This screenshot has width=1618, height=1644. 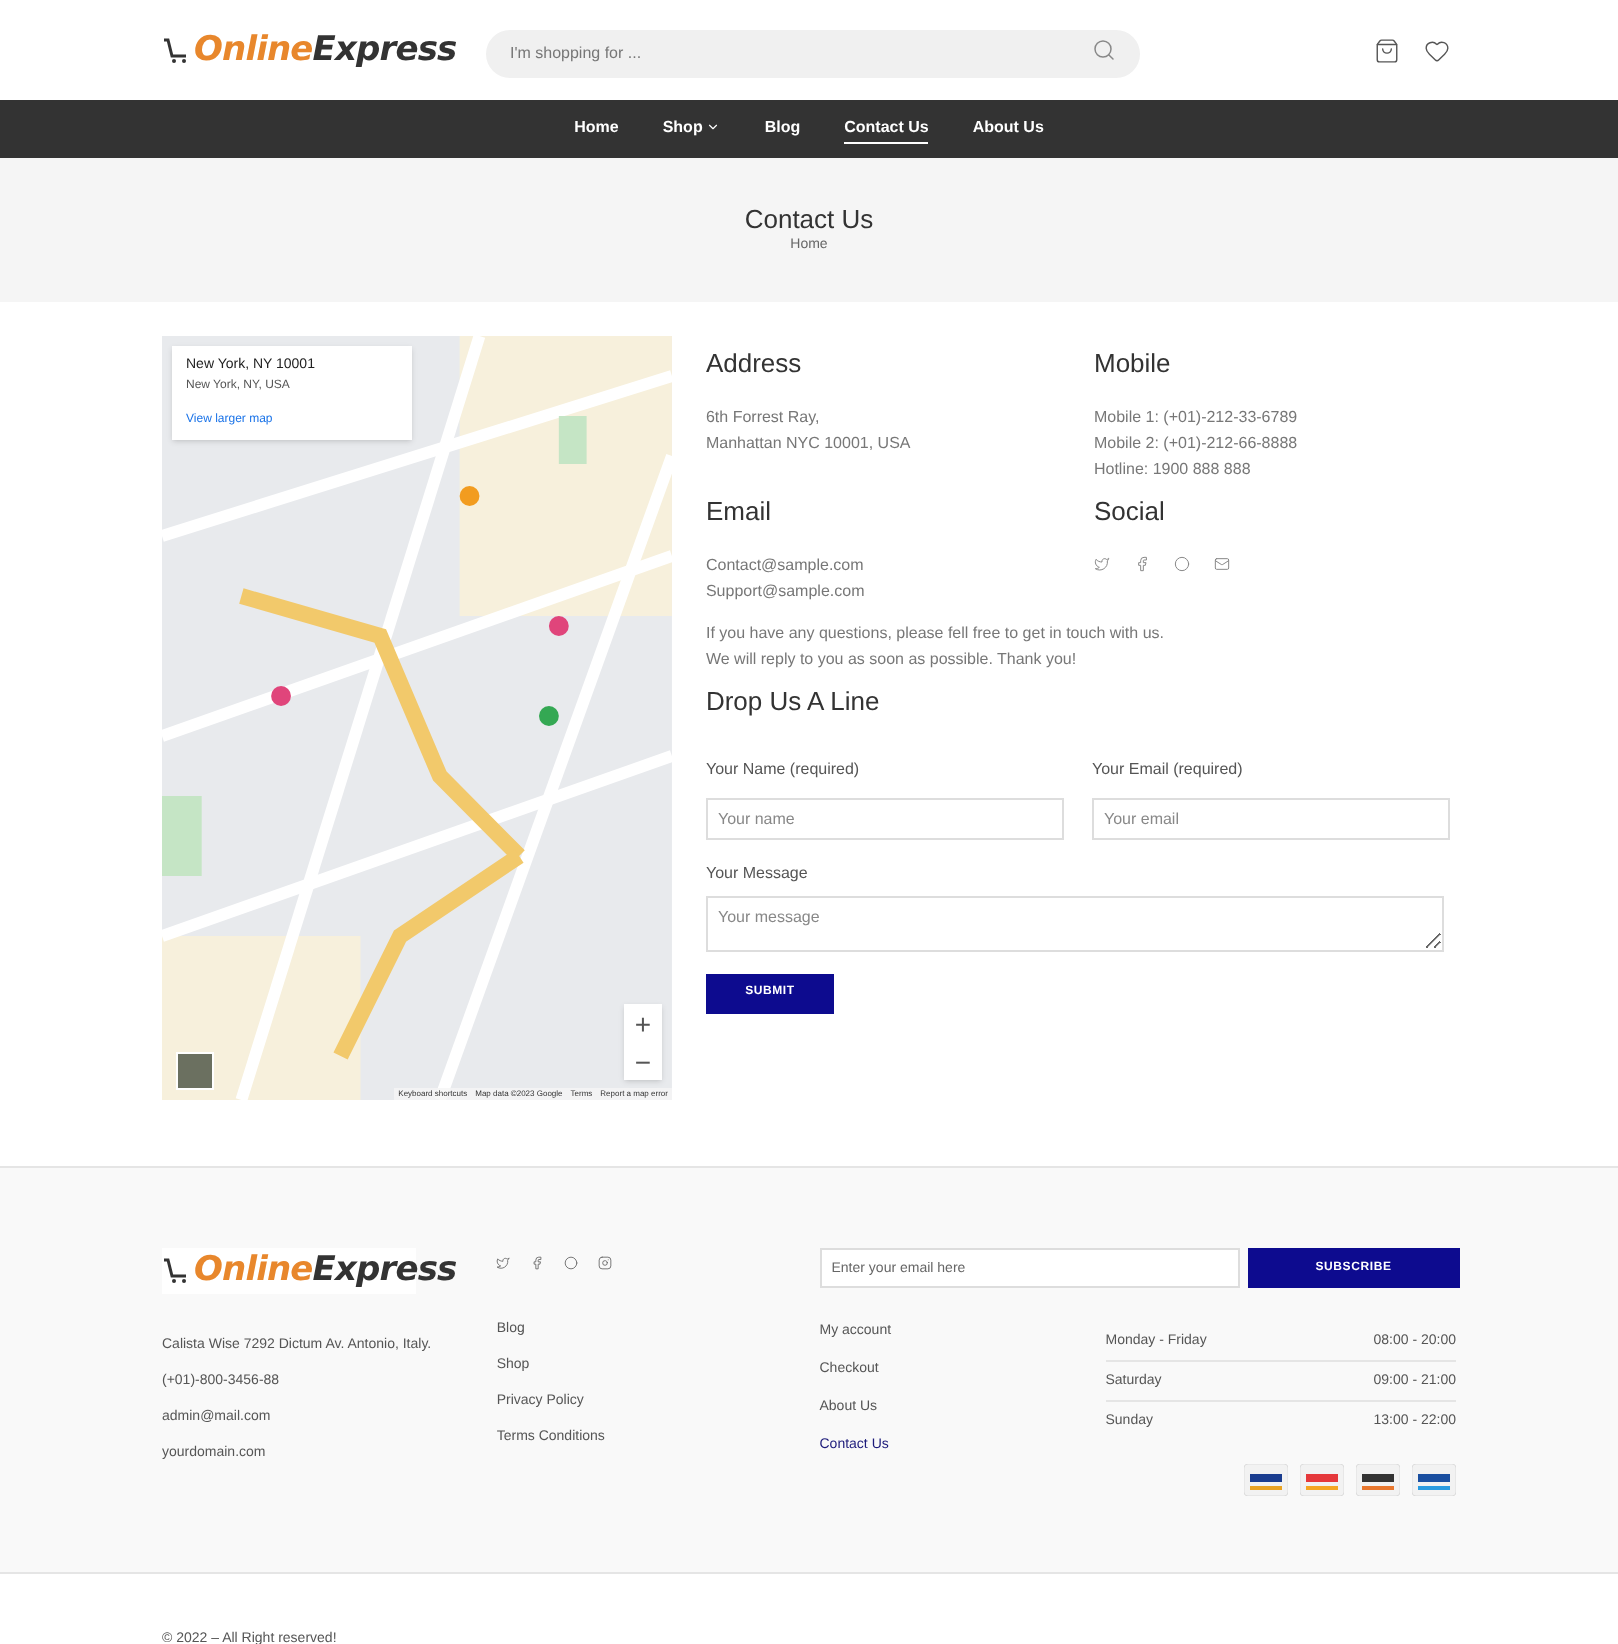 What do you see at coordinates (809, 219) in the screenshot?
I see `page-title: Contact Us` at bounding box center [809, 219].